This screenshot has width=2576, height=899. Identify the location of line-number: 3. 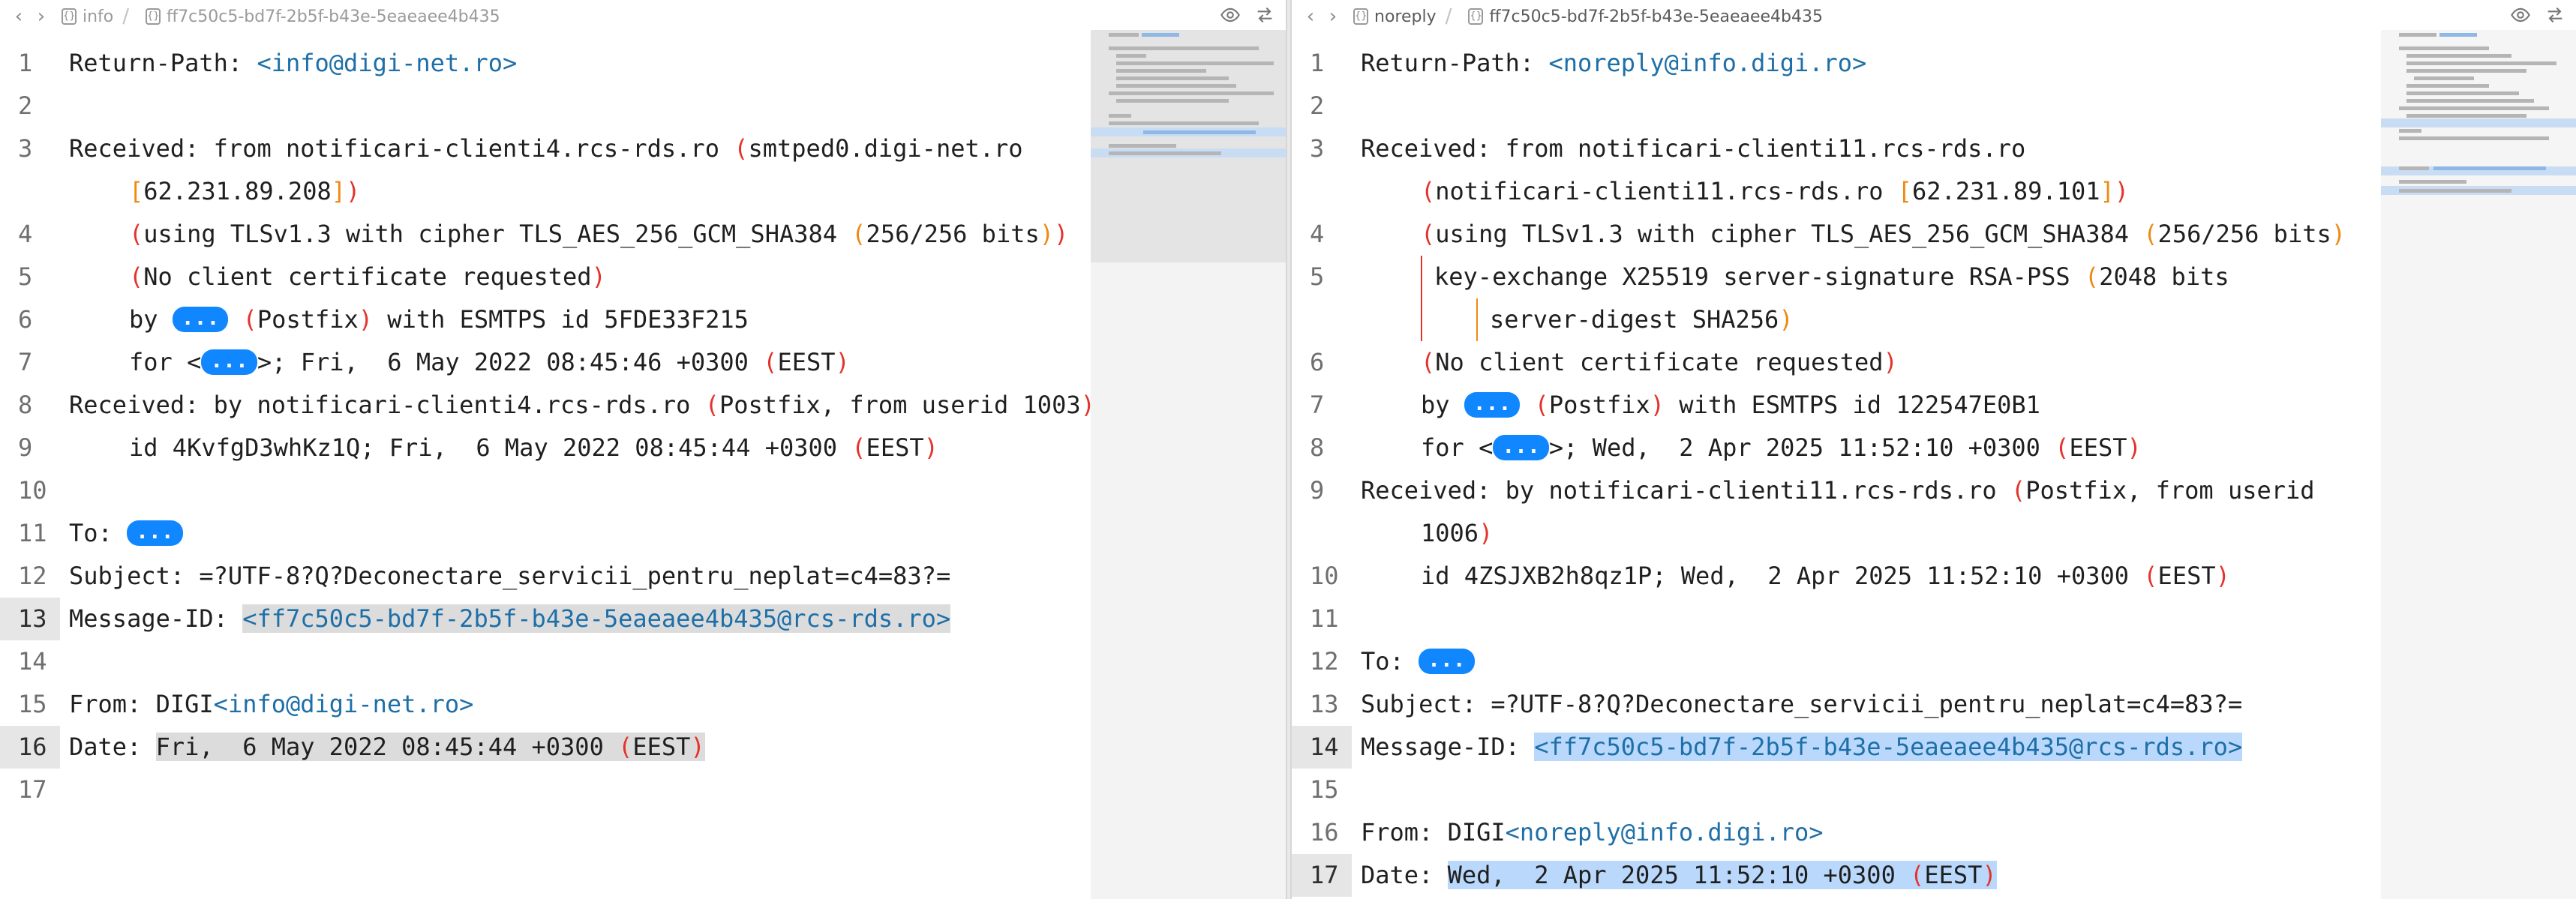
(25, 148).